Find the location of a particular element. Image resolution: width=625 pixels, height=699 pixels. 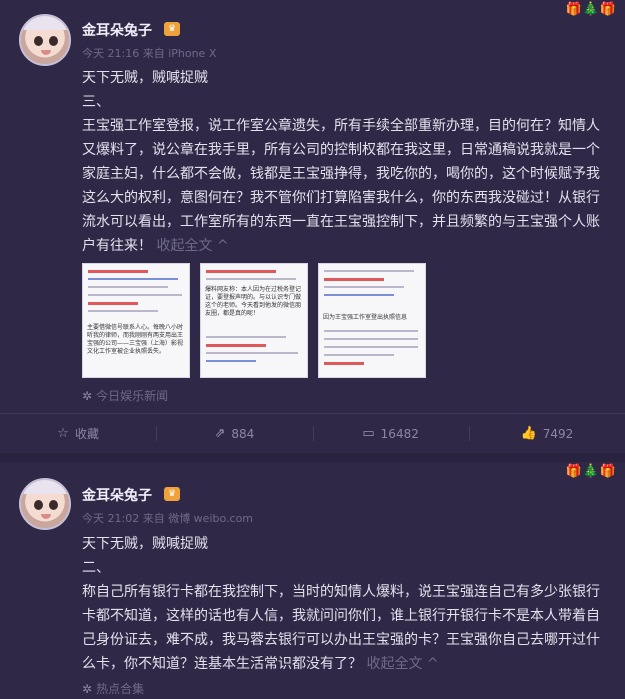

action-bar: ☆ 收藏 ⇗ 884 ▭ 16482 👍 7492 is located at coordinates (312, 433).